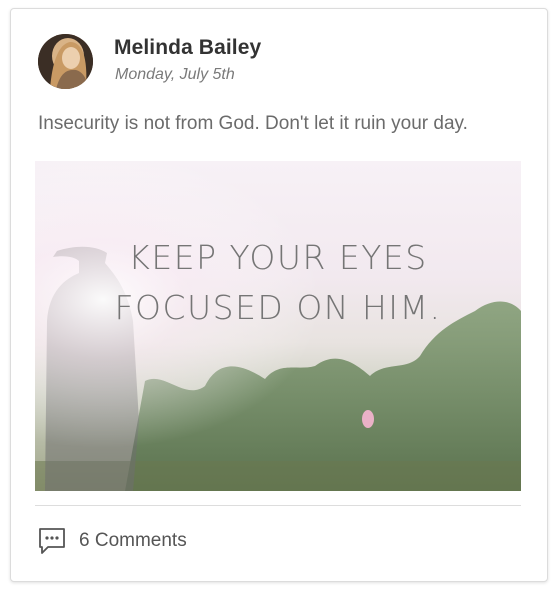  I want to click on author-name: Melinda Bailey, so click(187, 48).